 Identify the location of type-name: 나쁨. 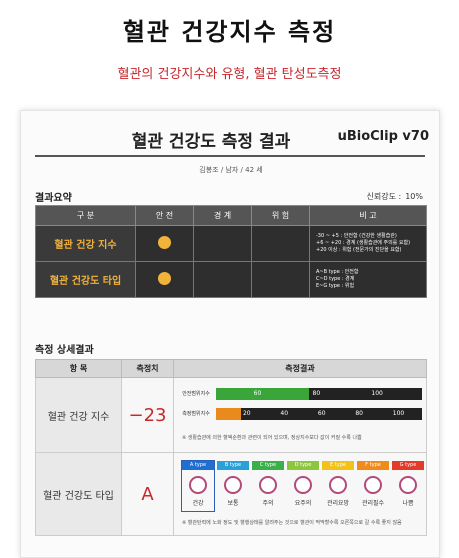
(408, 503).